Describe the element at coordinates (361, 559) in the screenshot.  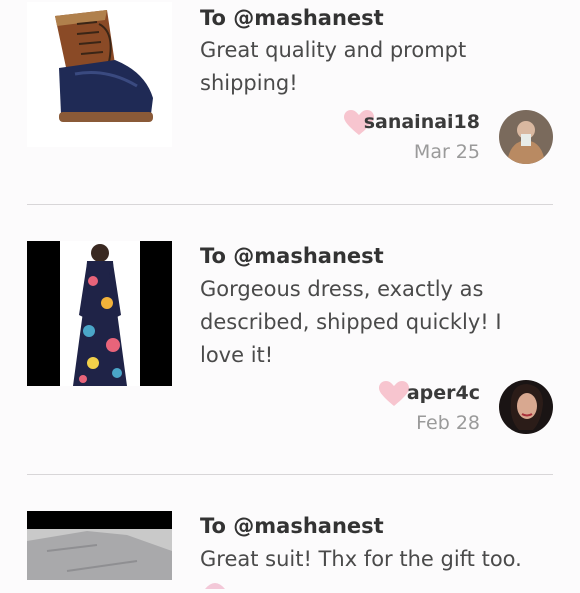
I see `review-comment: Great suit! Thx for the gift too.` at that location.